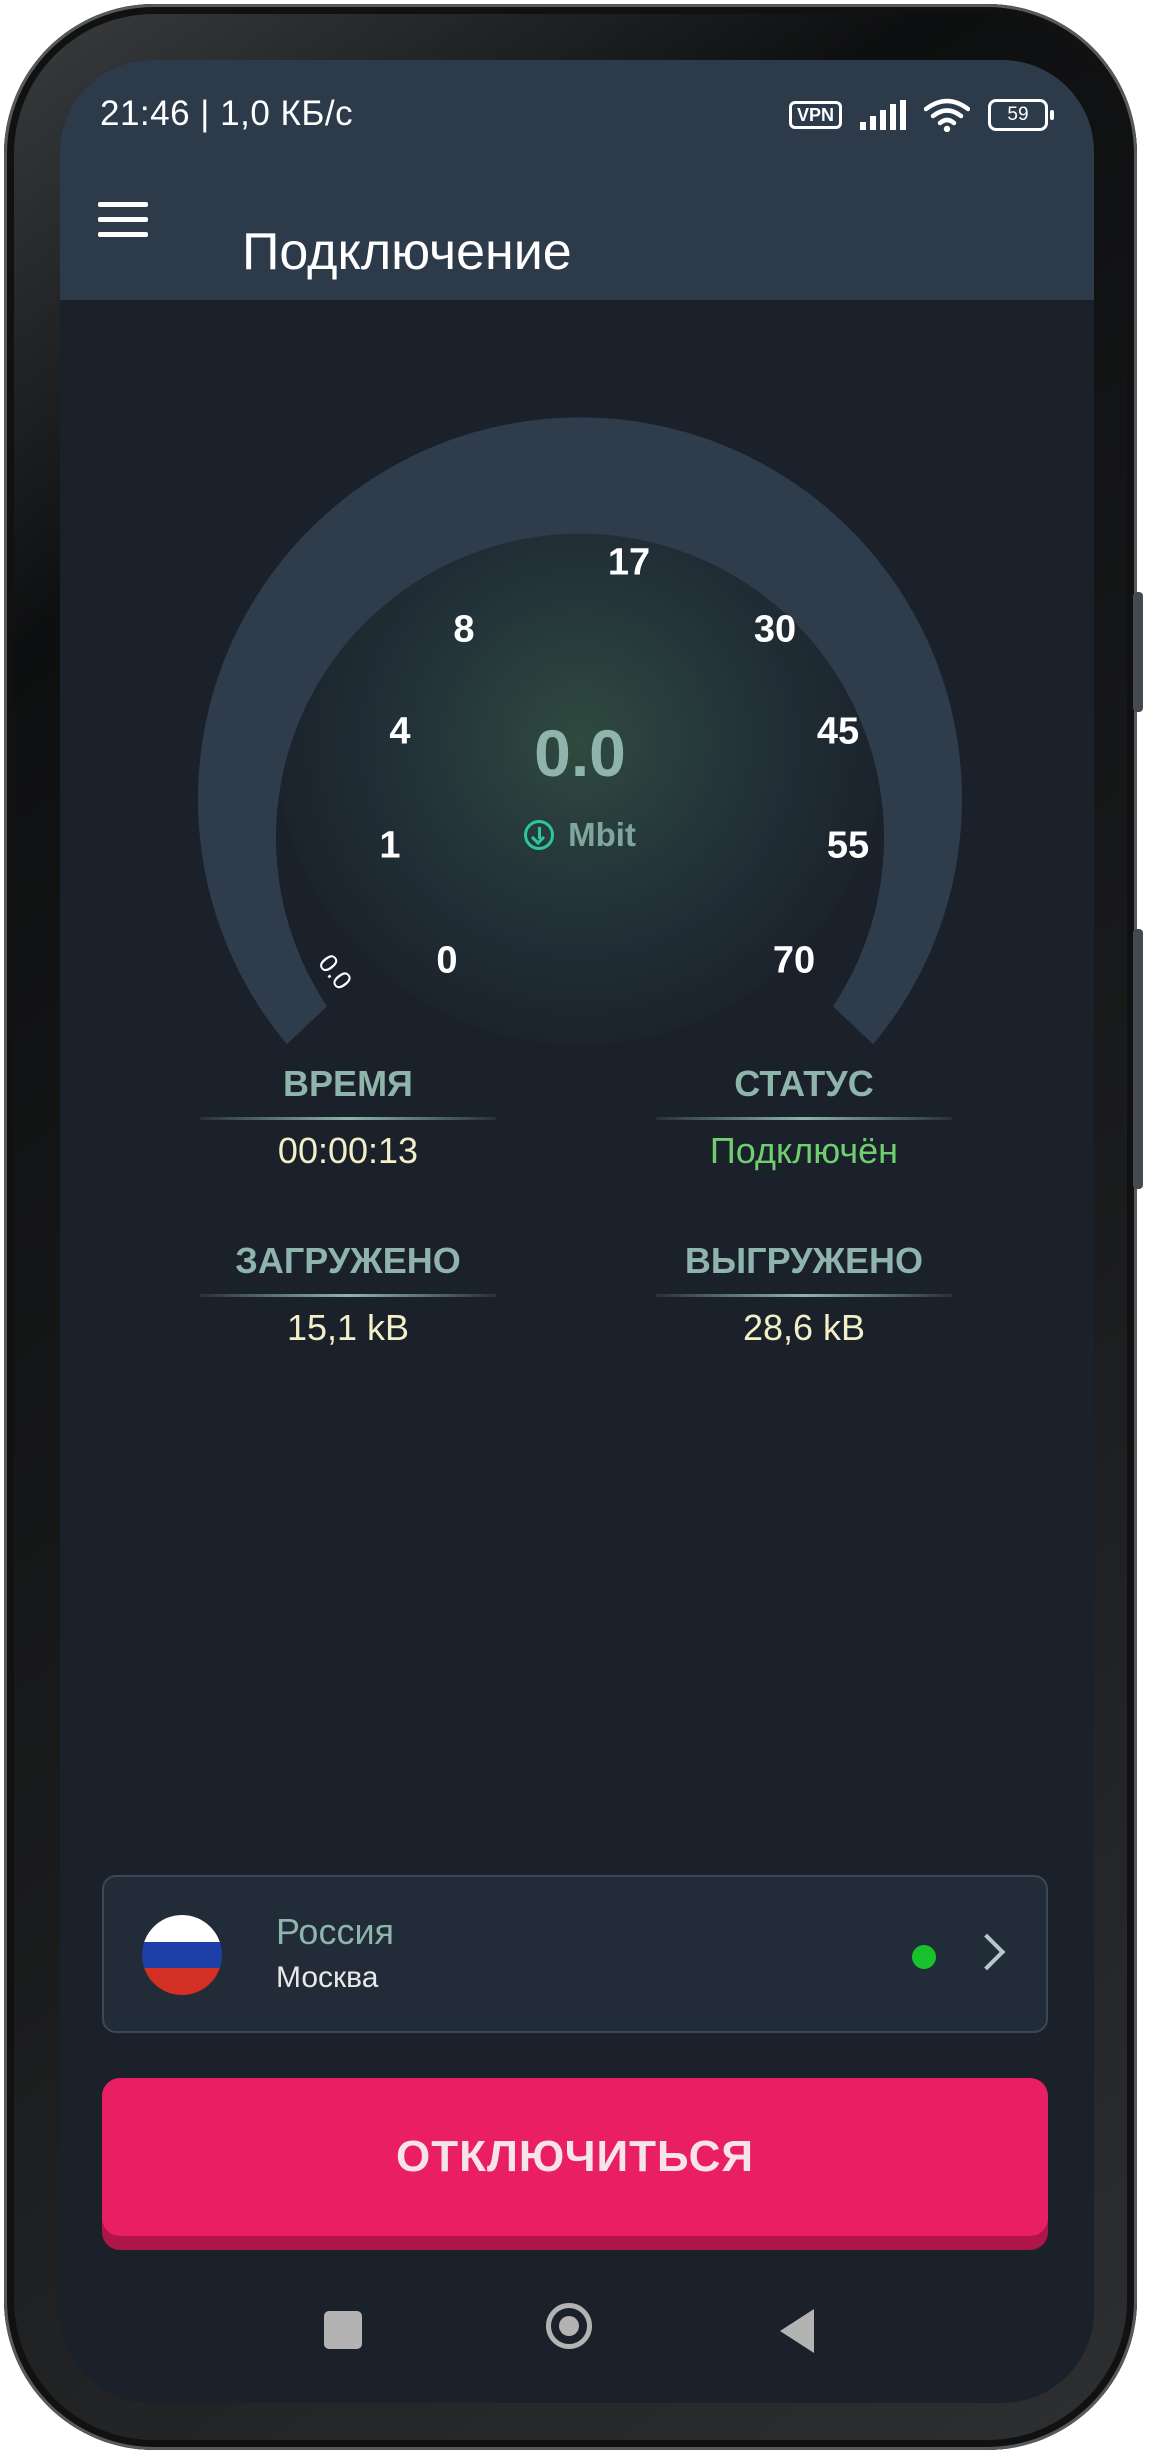 Image resolution: width=1153 pixels, height=2456 pixels. Describe the element at coordinates (447, 960) in the screenshot. I see `tick-label: 0` at that location.